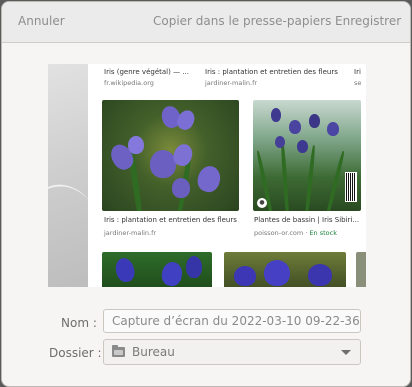 This screenshot has height=387, width=412. What do you see at coordinates (368, 21) in the screenshot?
I see `save-button: Enregistrer` at bounding box center [368, 21].